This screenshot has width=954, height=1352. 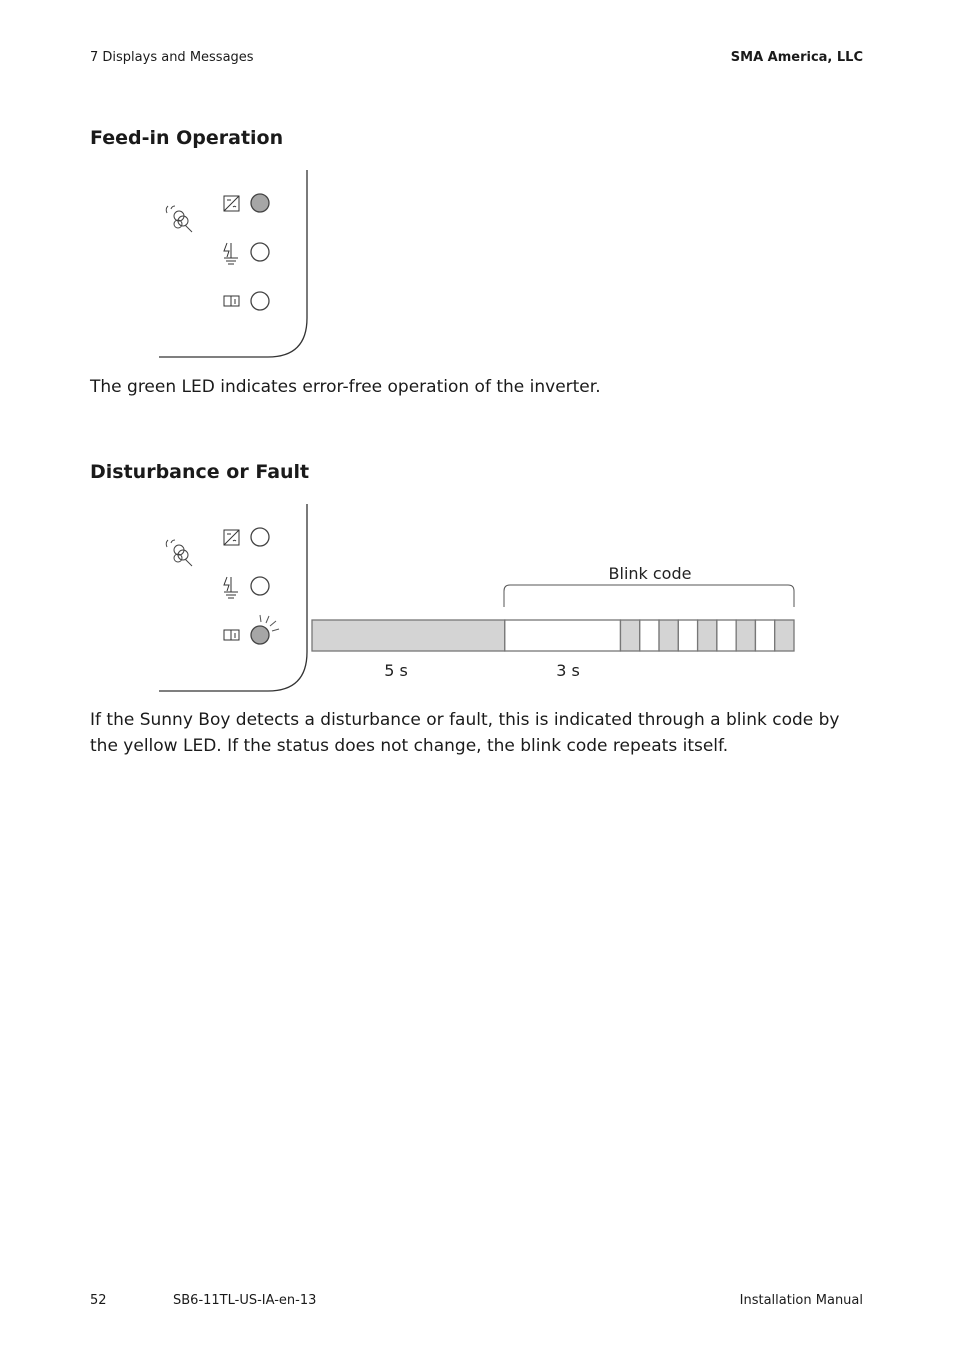 I want to click on blink-code-label: Blink code, so click(x=650, y=573).